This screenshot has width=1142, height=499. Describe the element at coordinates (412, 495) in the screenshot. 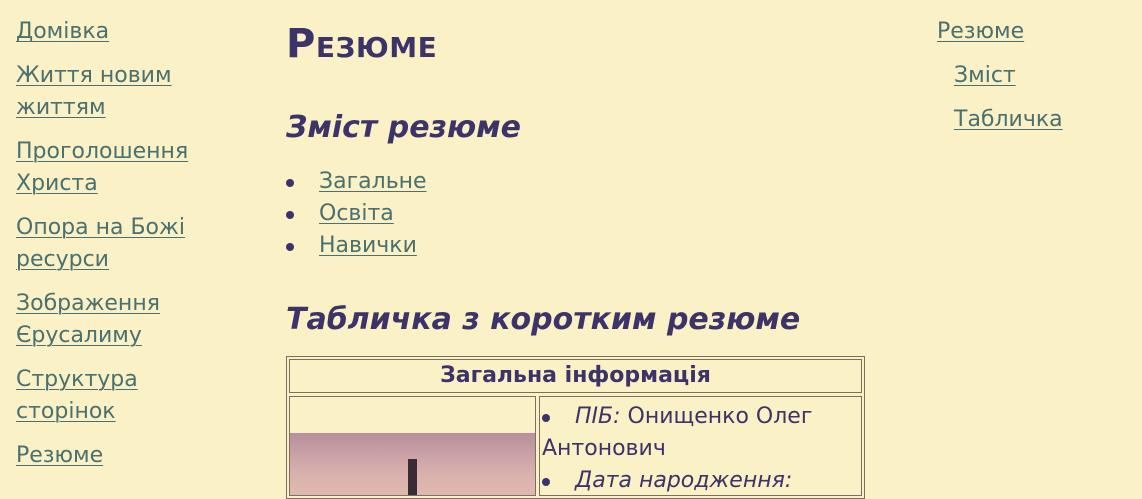

I see `photo-ground` at that location.